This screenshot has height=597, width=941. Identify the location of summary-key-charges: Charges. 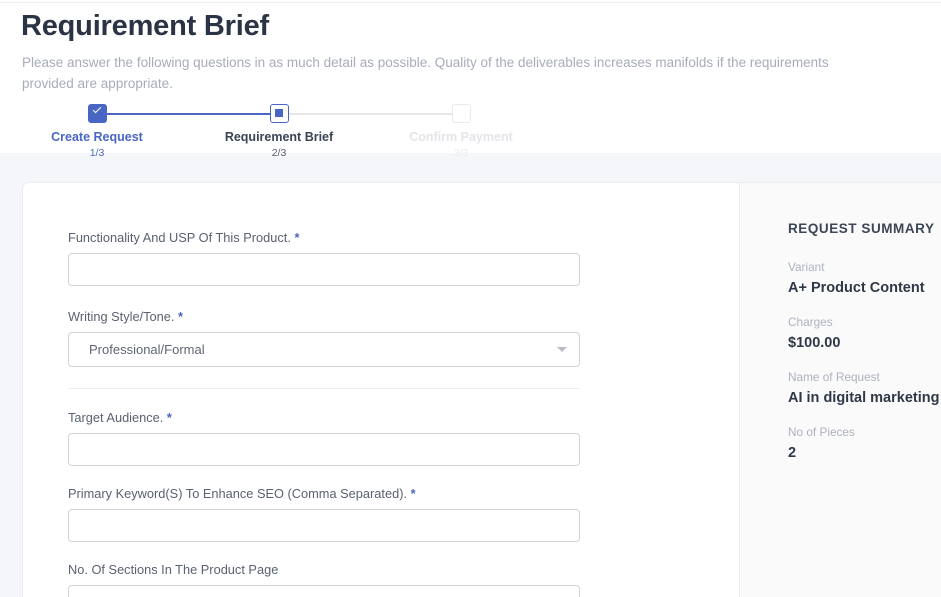
(810, 322).